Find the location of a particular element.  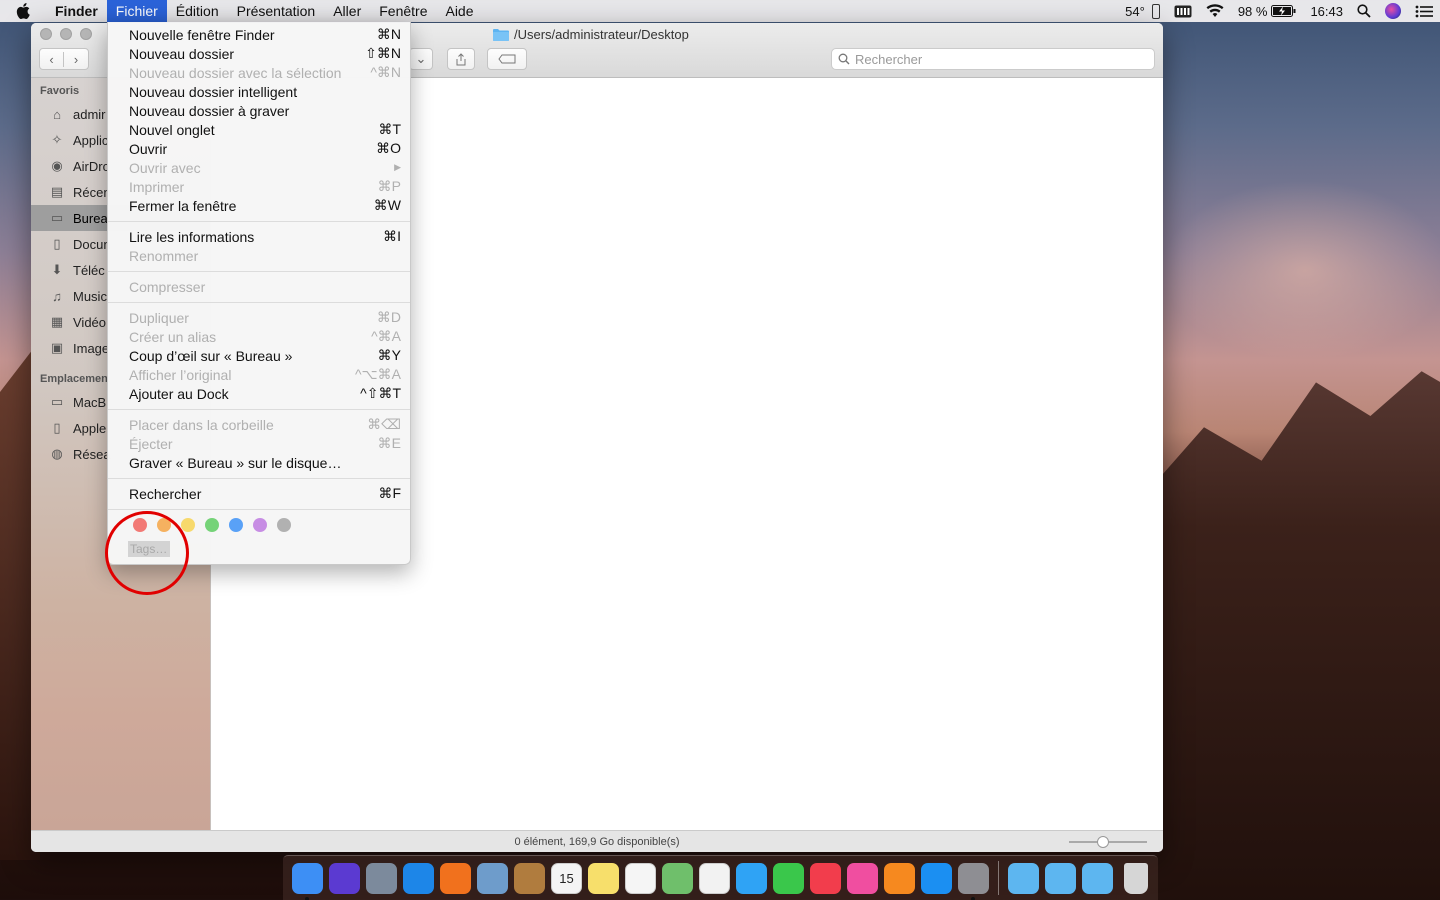

books-icon is located at coordinates (899, 878).